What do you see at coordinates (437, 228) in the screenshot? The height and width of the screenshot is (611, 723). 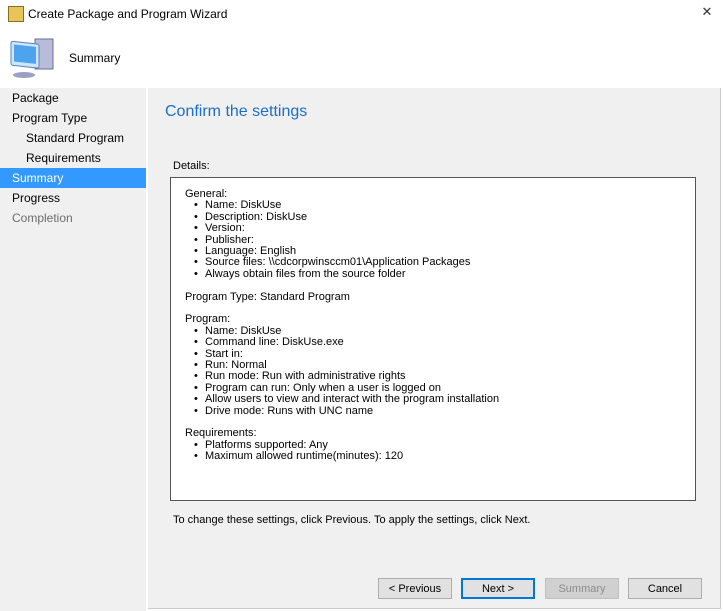 I see `detail-item: Version:` at bounding box center [437, 228].